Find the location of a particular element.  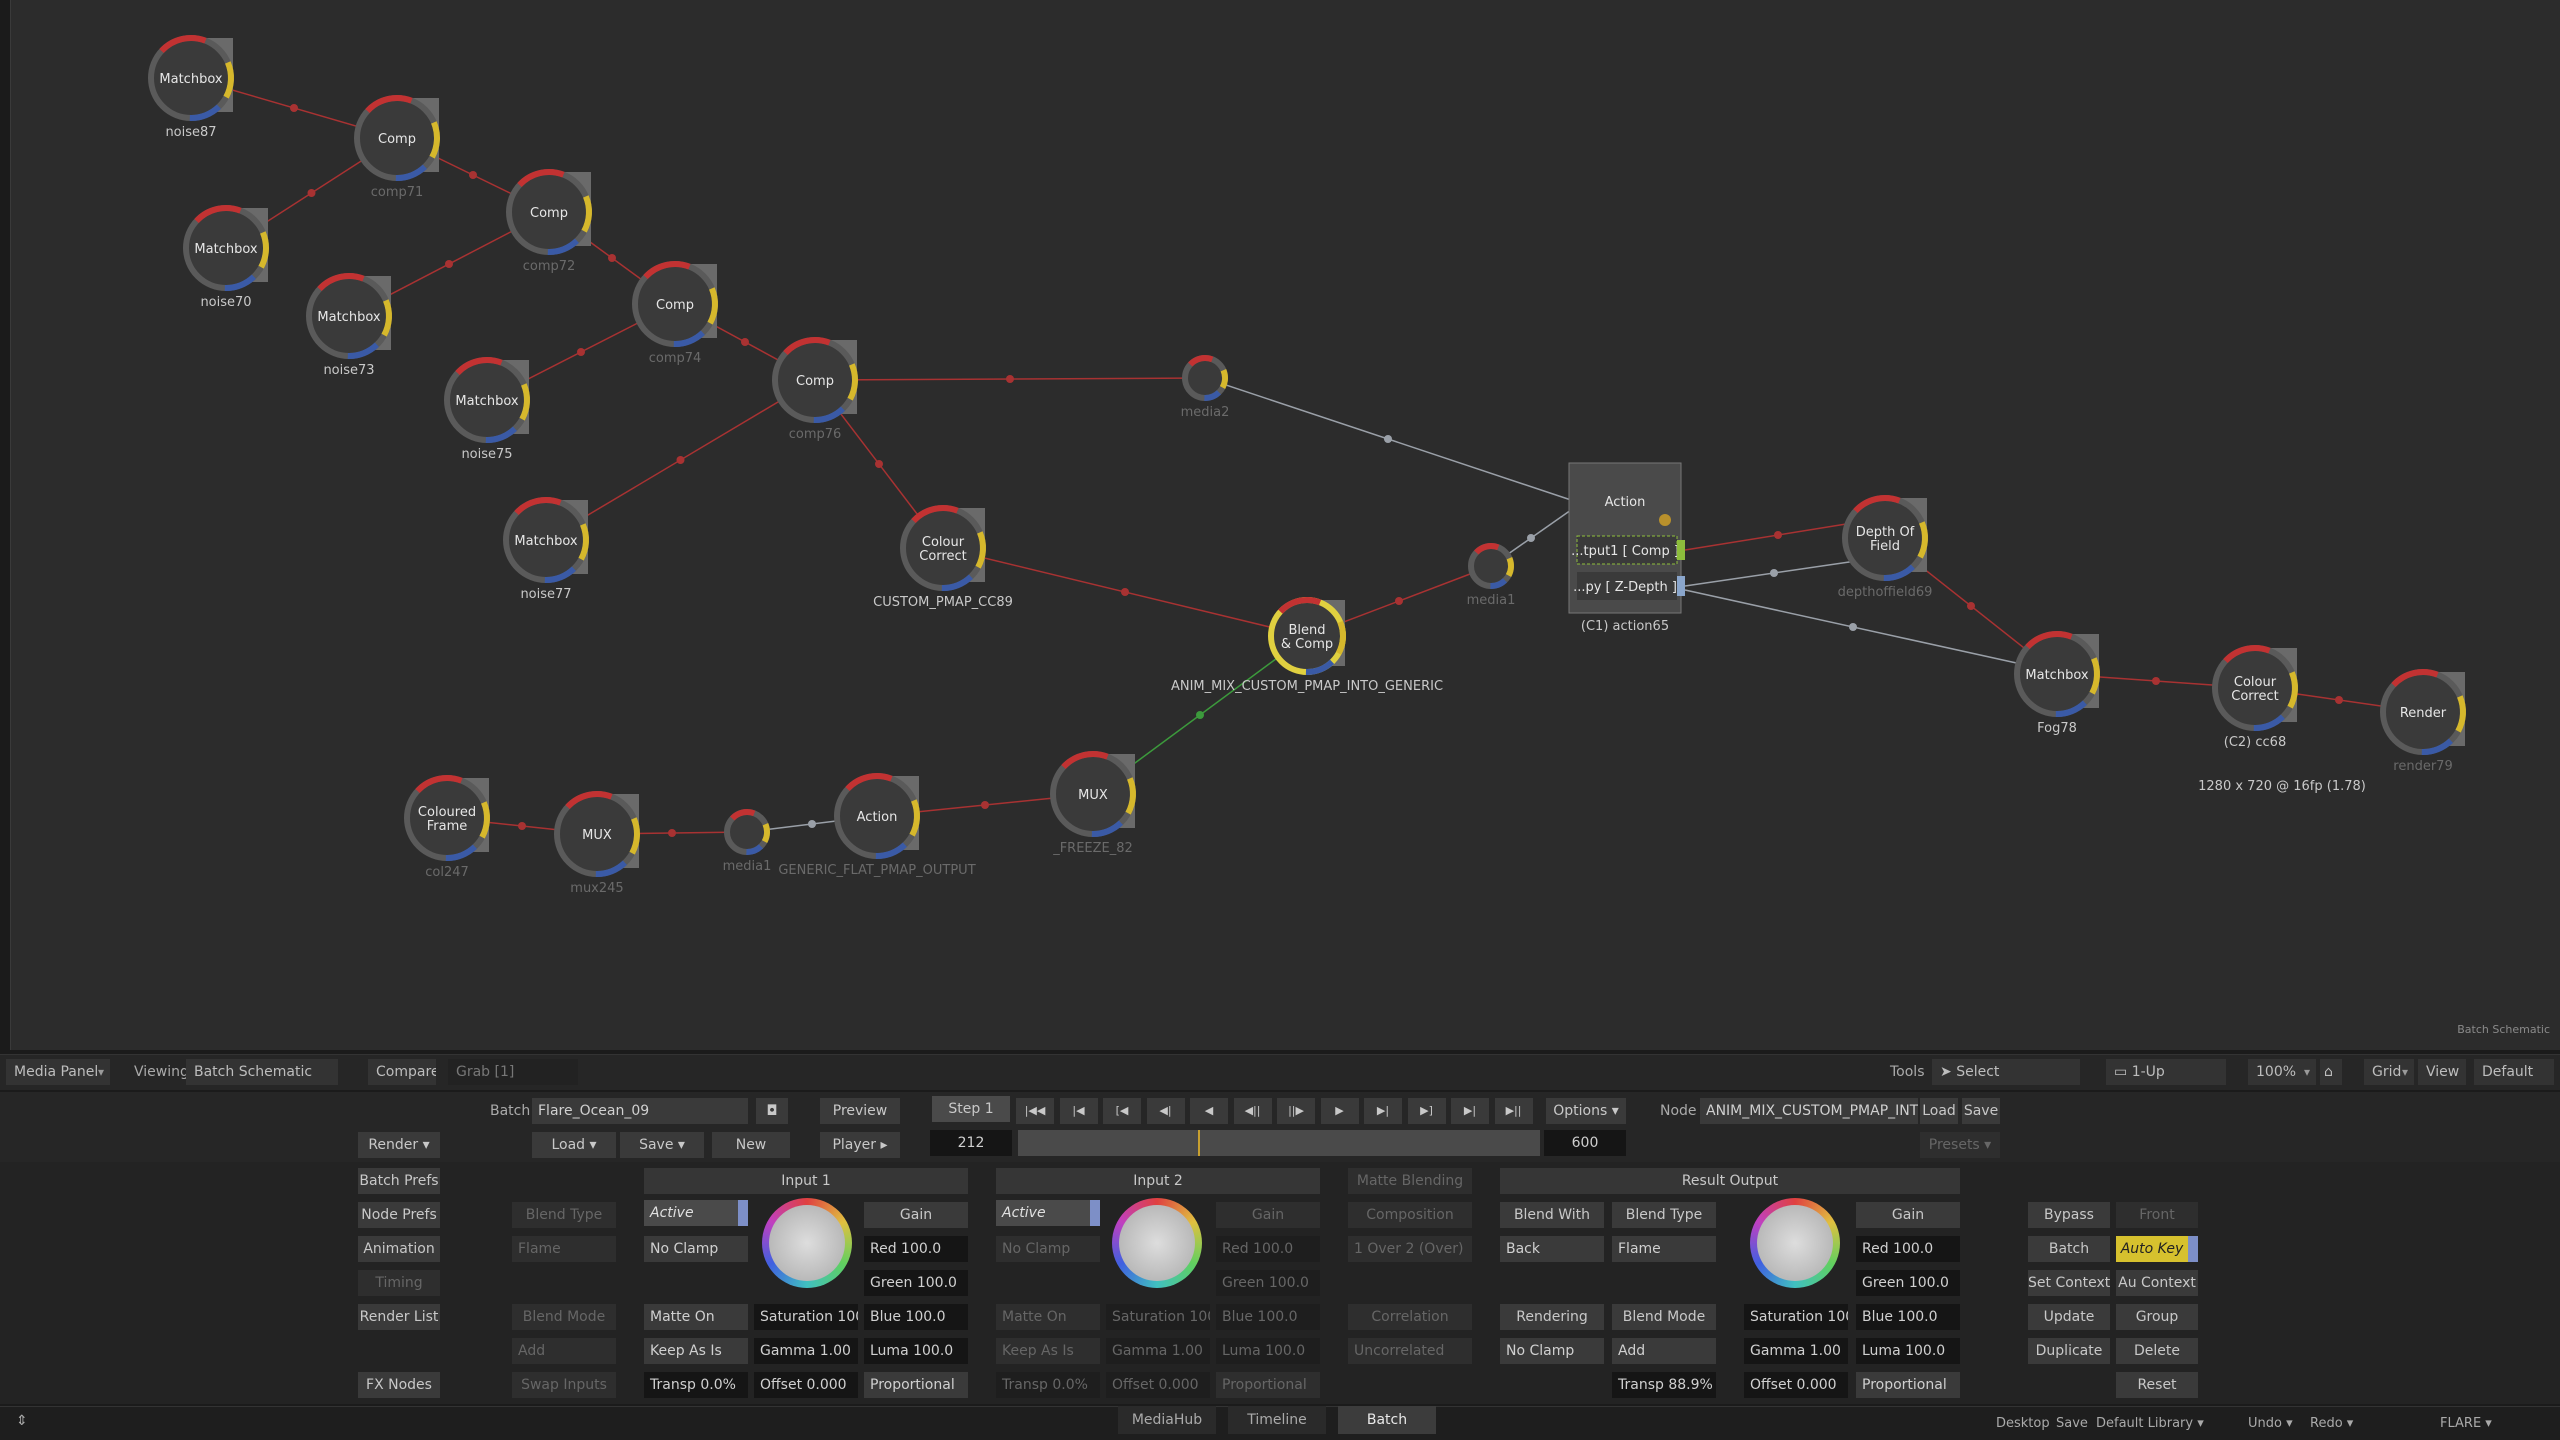

delete-button: Delete is located at coordinates (2157, 1351).